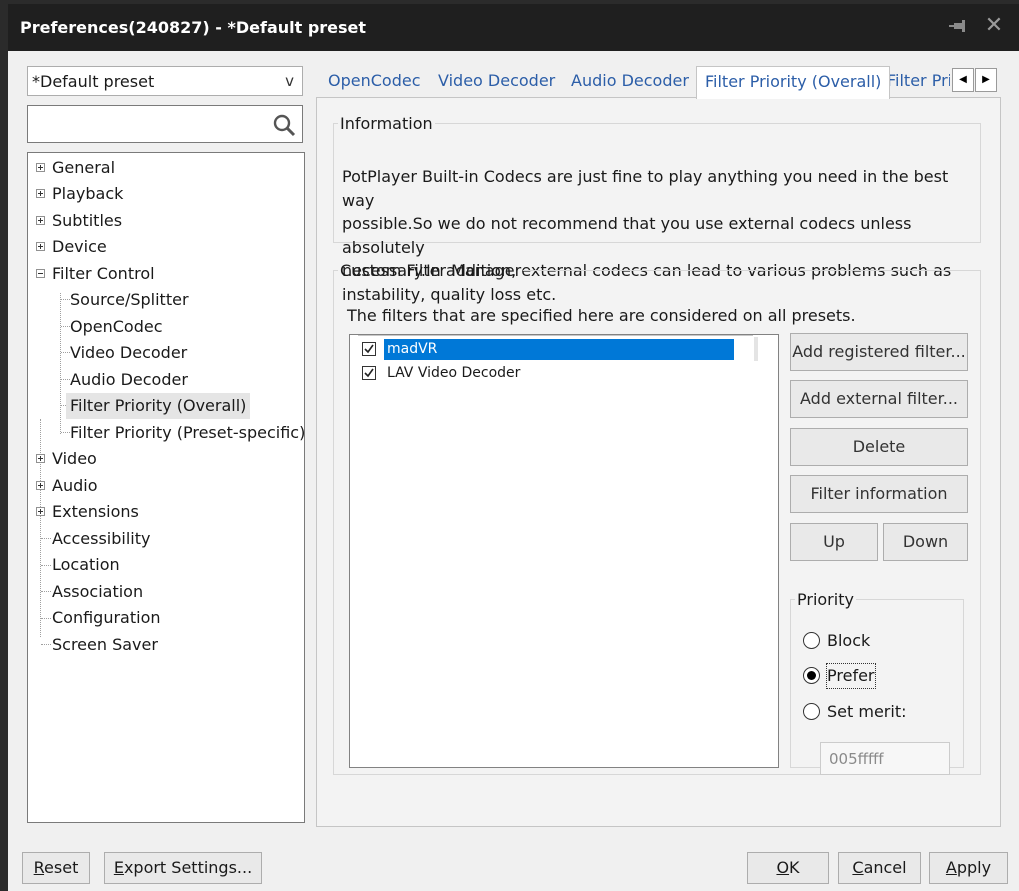  I want to click on close-icon: ✕, so click(994, 26).